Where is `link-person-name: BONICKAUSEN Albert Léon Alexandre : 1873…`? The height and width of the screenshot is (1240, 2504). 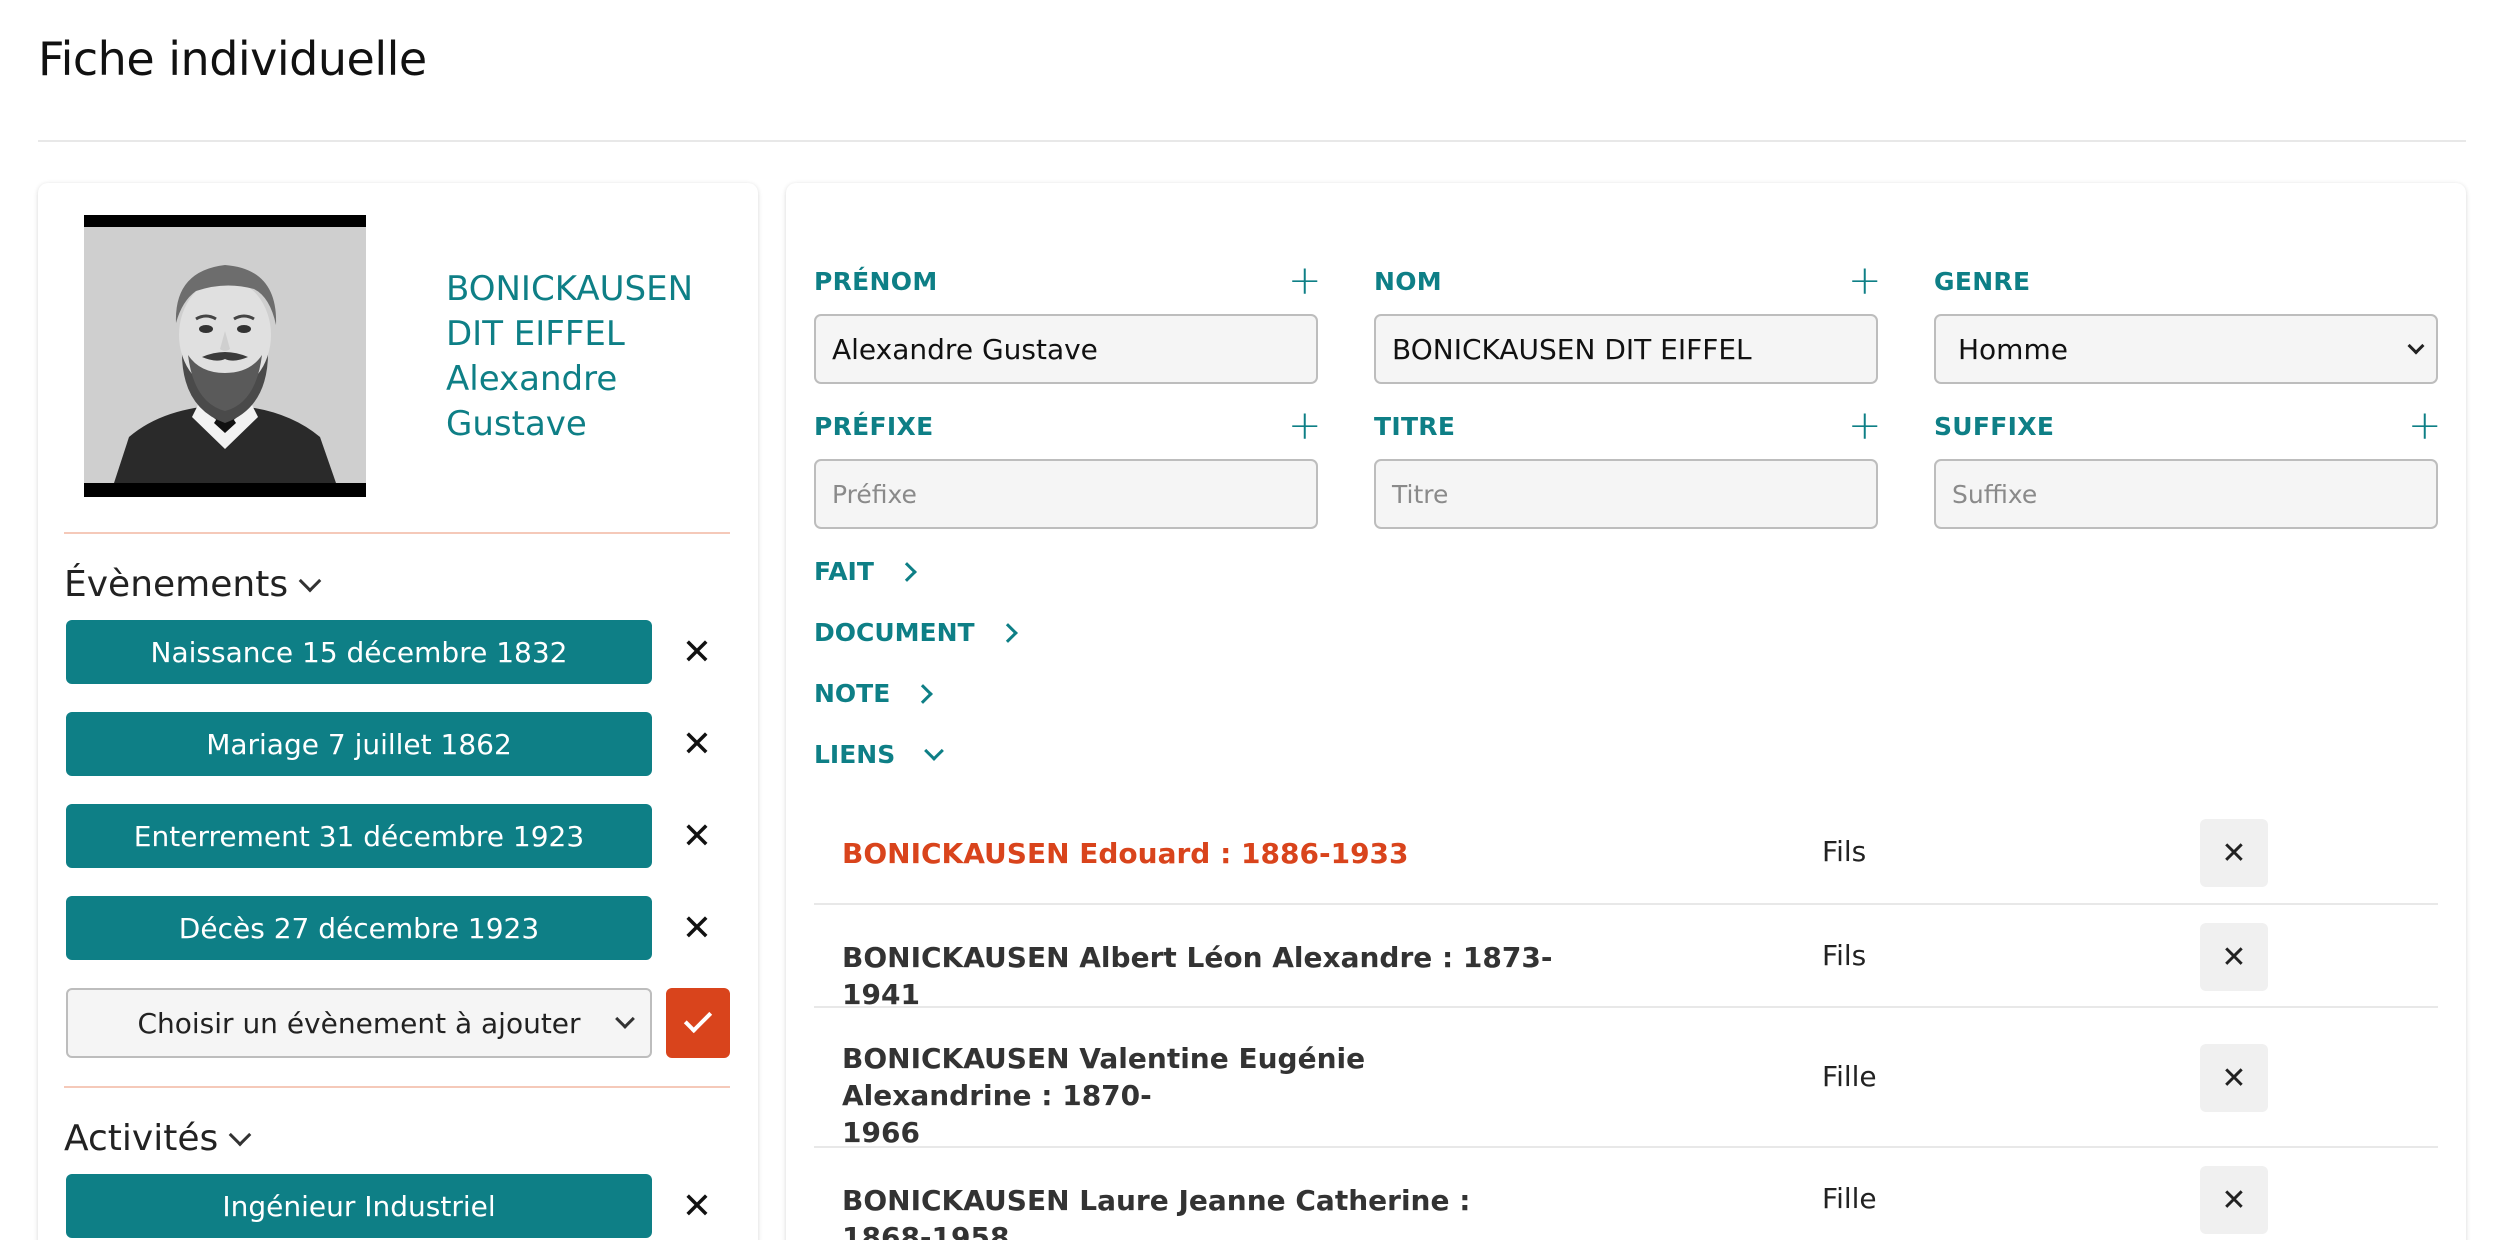
link-person-name: BONICKAUSEN Albert Léon Alexandre : 1873… is located at coordinates (1202, 976).